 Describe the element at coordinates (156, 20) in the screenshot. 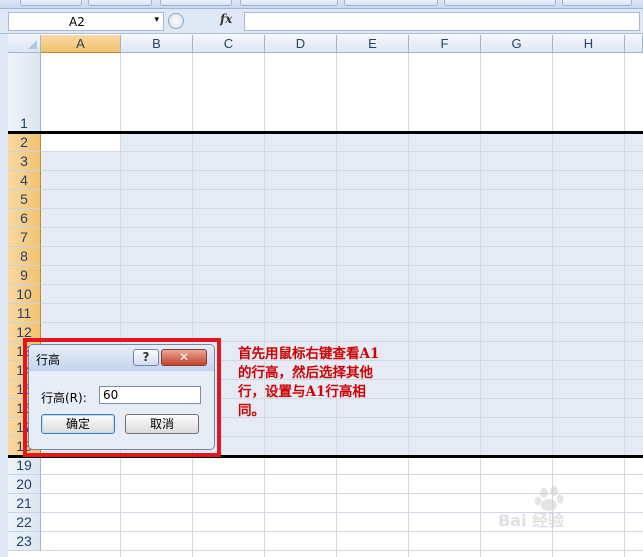

I see `chevron-down-icon: ▾` at that location.